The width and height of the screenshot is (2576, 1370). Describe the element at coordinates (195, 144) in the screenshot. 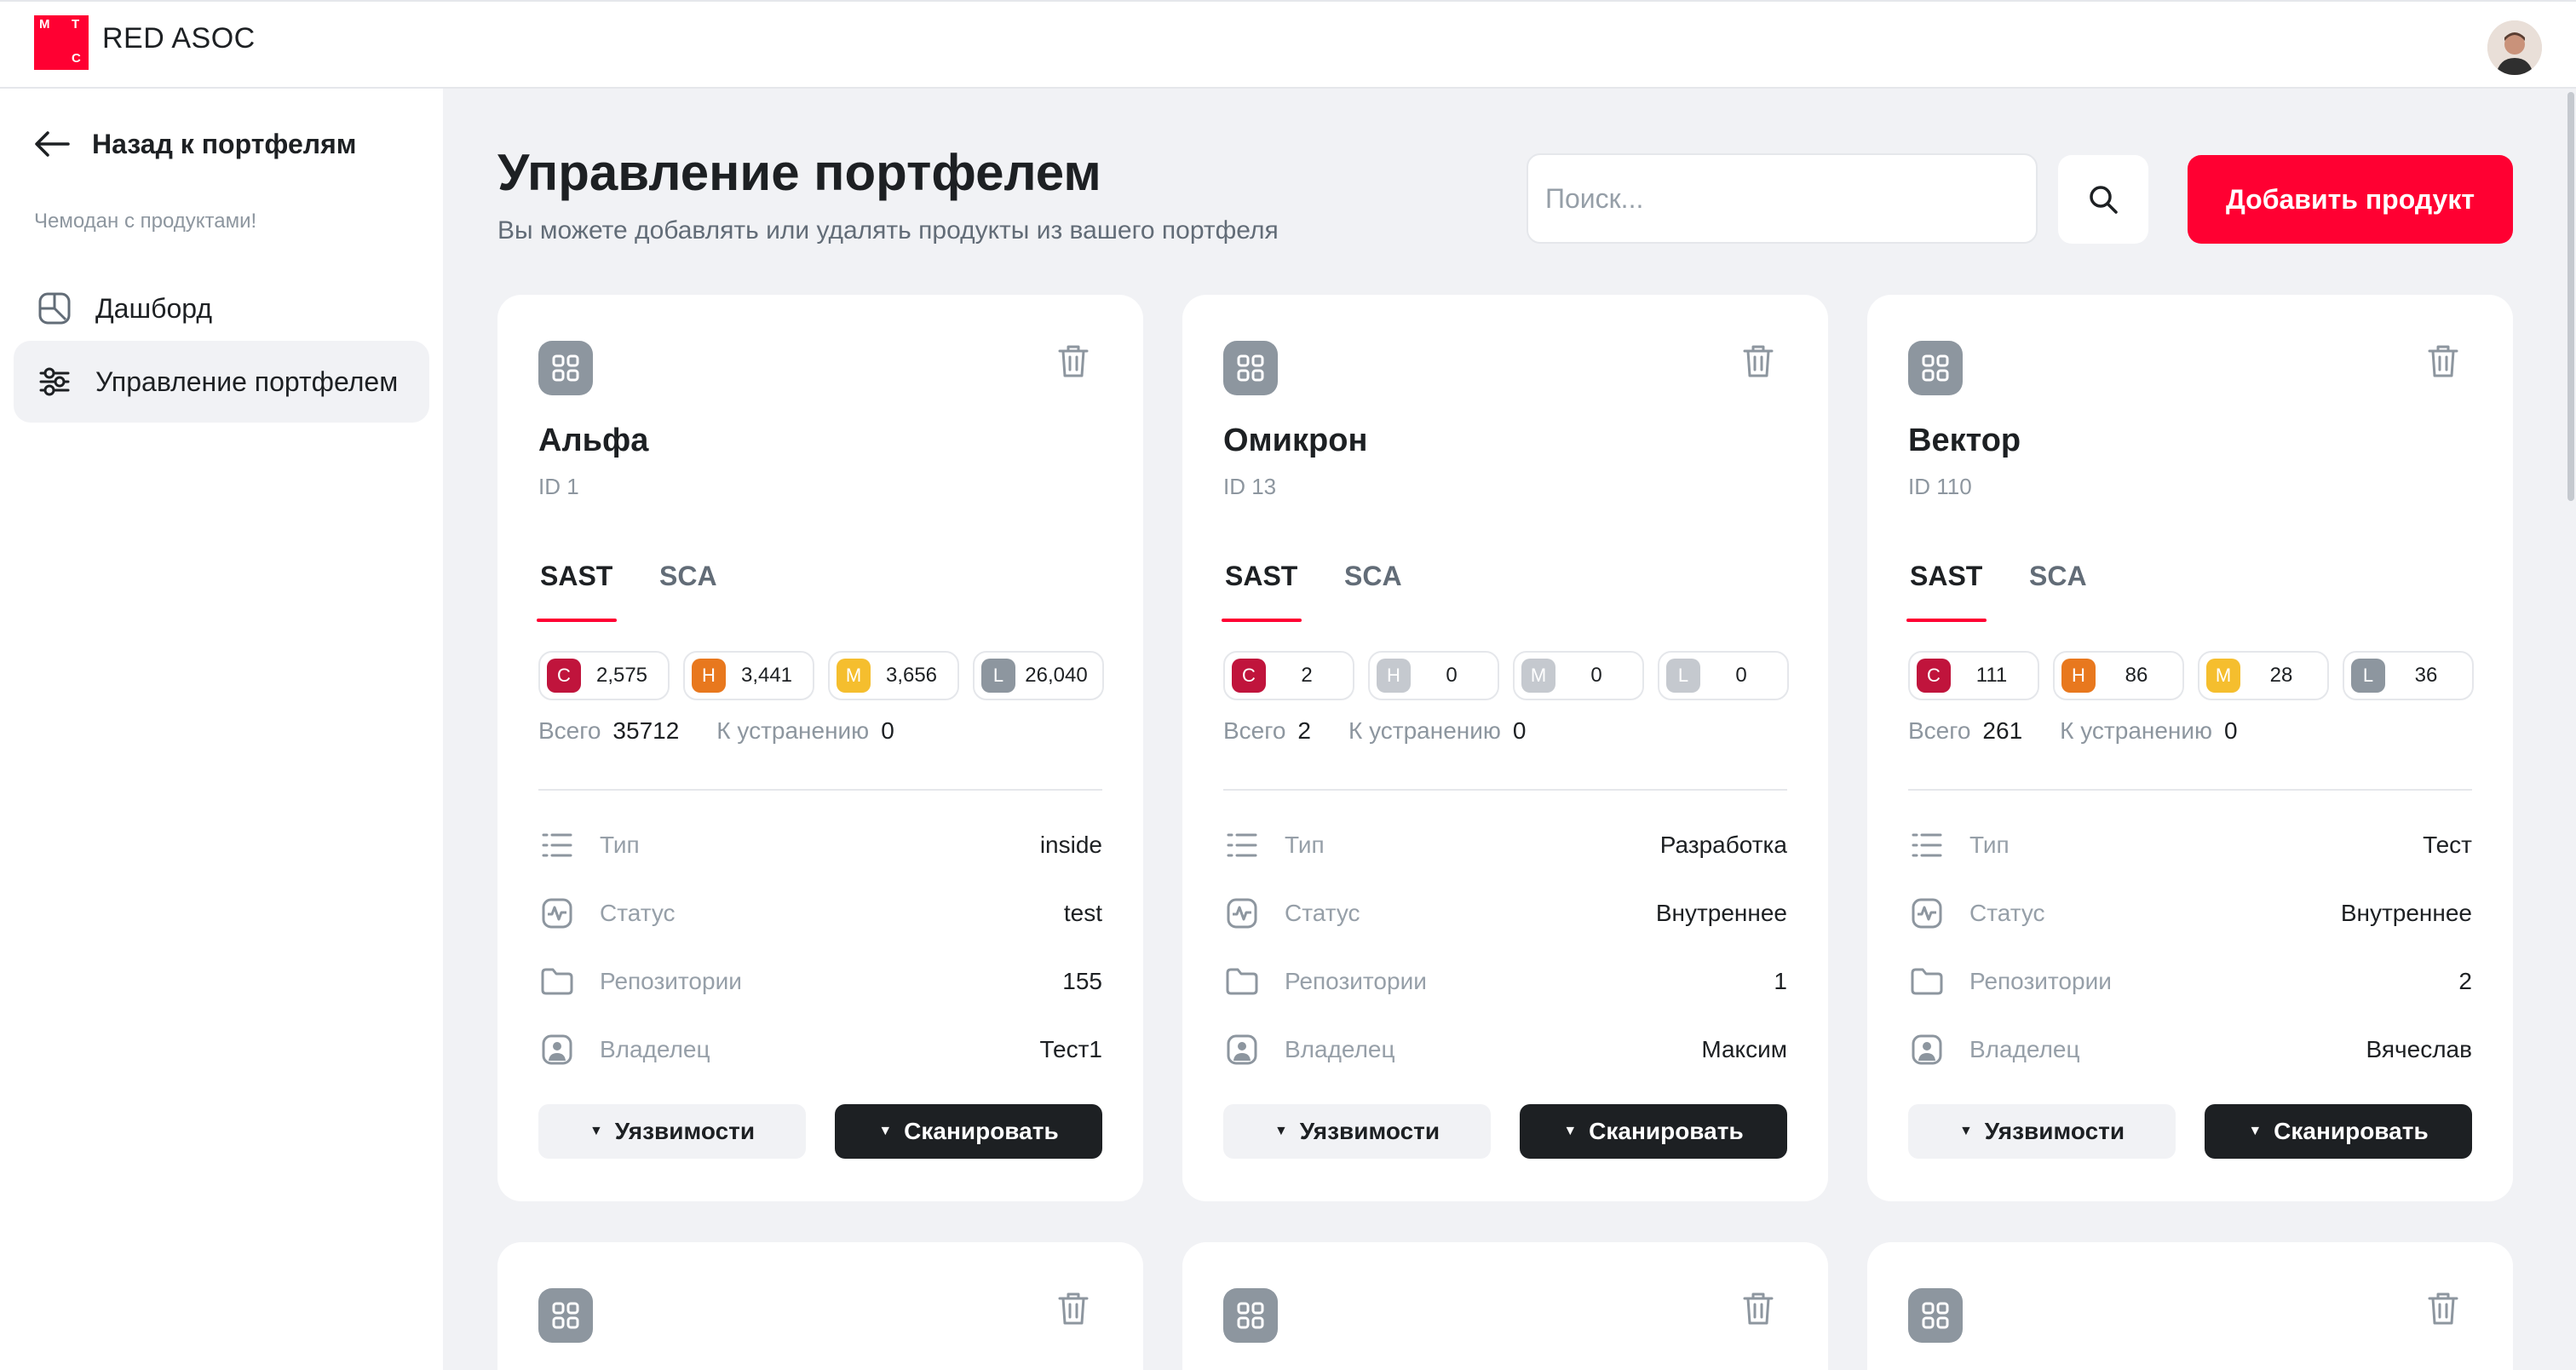

I see `back-to-portfolios-link: Назад к портфелям` at that location.